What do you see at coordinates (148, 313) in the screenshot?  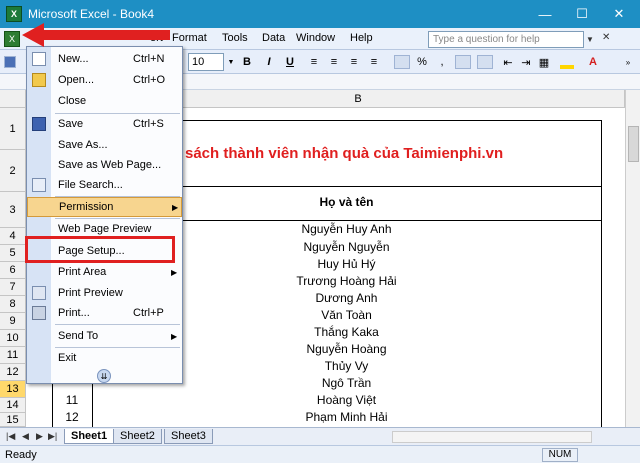 I see `menu-item-shortcut: Ctrl+P` at bounding box center [148, 313].